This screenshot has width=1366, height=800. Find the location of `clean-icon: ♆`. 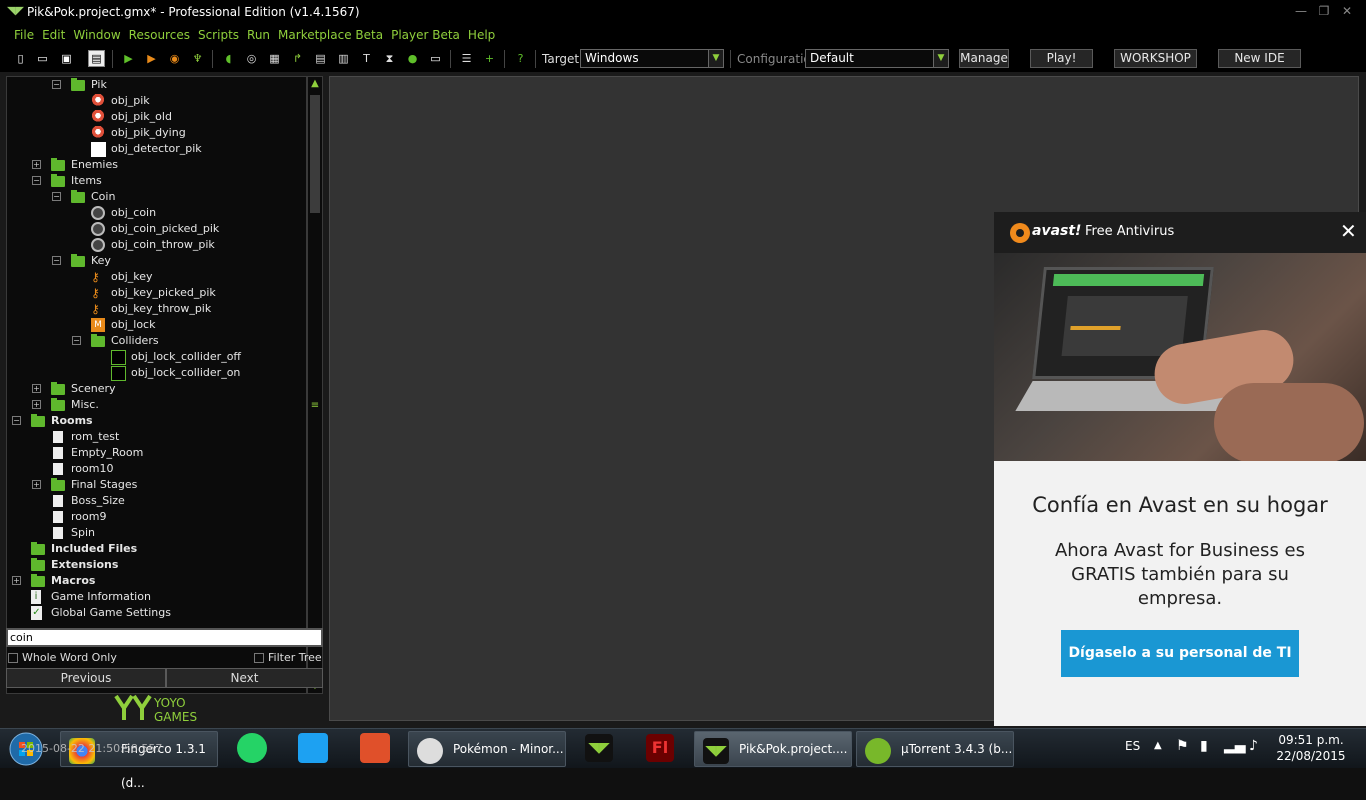

clean-icon: ♆ is located at coordinates (197, 58).